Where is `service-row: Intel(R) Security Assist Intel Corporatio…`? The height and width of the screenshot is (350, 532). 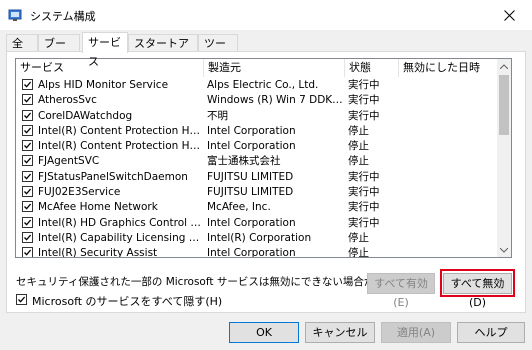
service-row: Intel(R) Security Assist Intel Corporatio… is located at coordinates (256, 252).